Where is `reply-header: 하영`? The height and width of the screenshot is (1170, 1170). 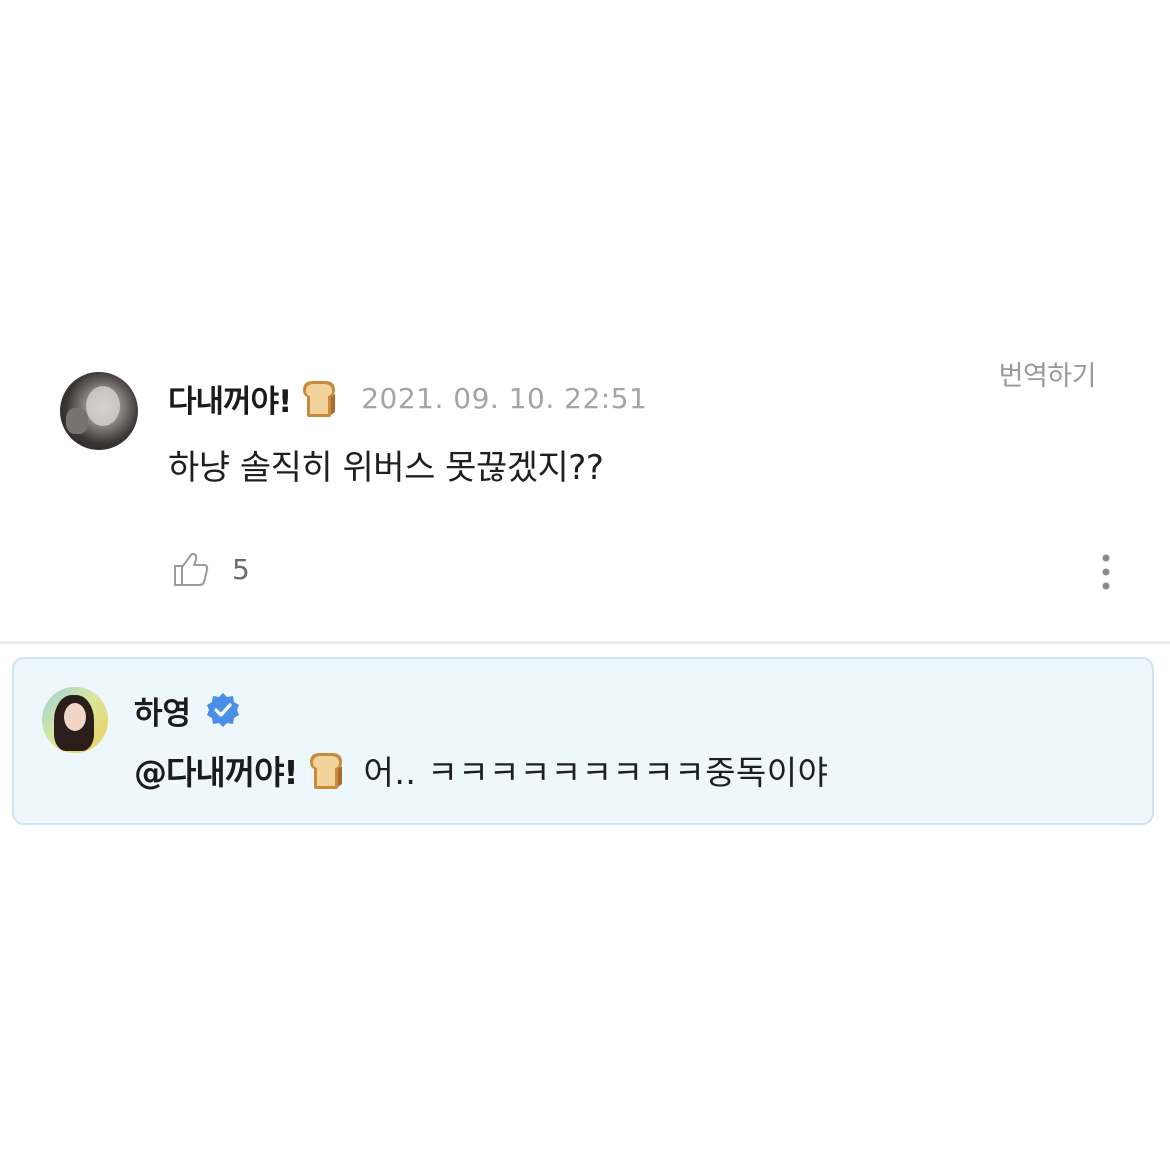
reply-header: 하영 is located at coordinates (187, 710).